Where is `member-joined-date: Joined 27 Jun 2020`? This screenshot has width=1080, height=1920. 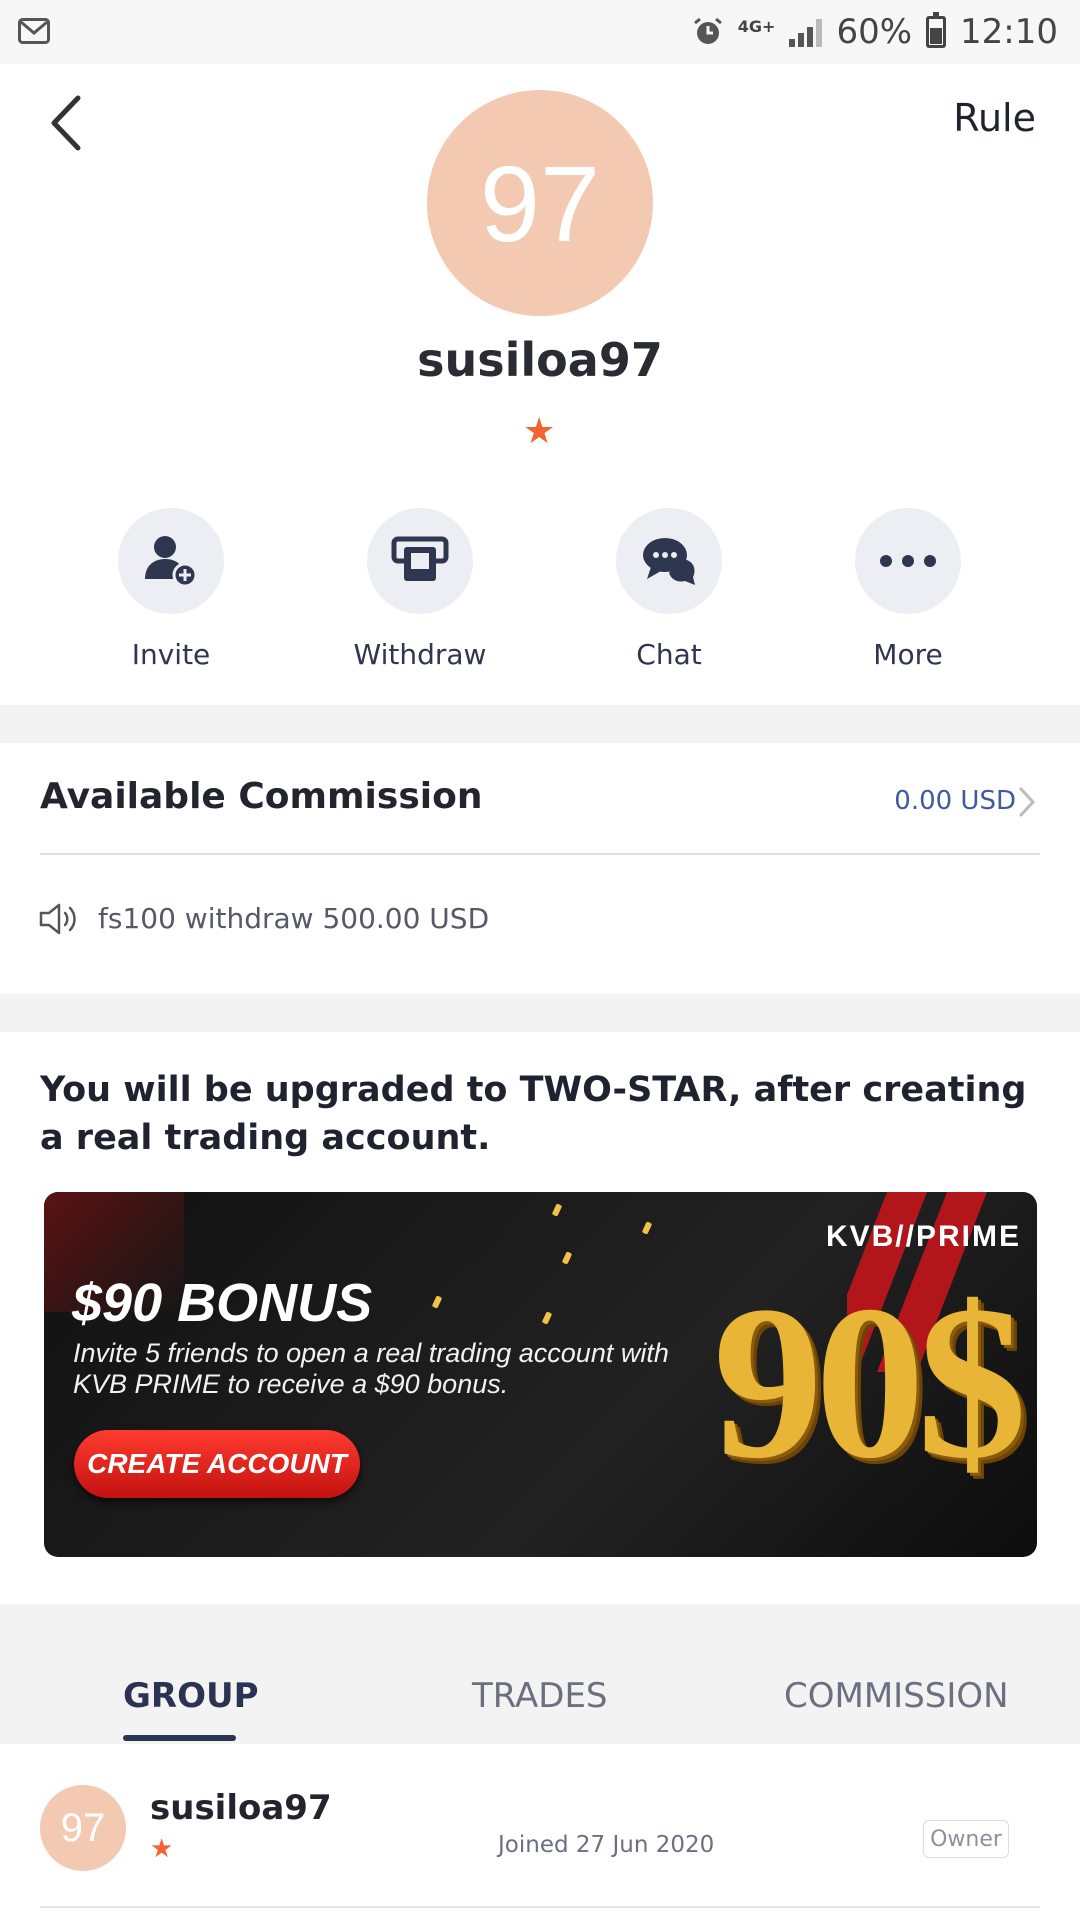 member-joined-date: Joined 27 Jun 2020 is located at coordinates (606, 1845).